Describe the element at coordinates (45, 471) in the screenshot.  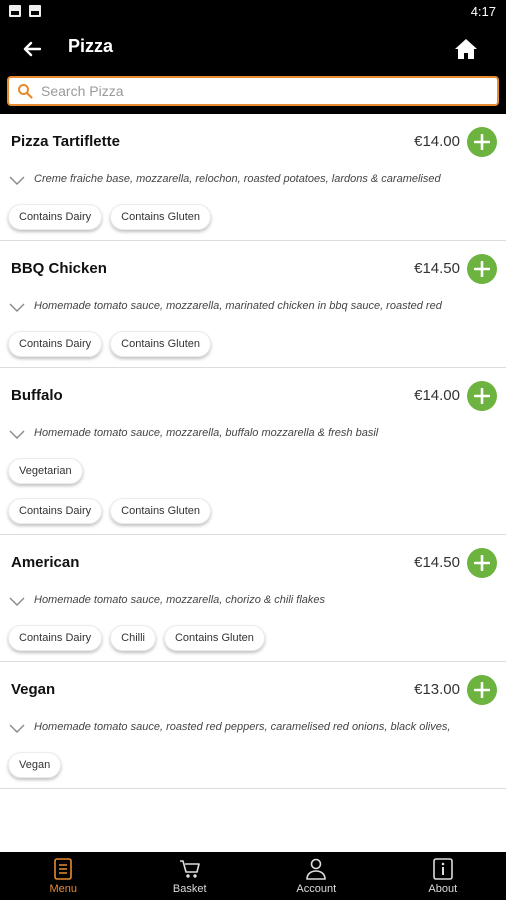
I see `dietary-tag: Vegetarian` at that location.